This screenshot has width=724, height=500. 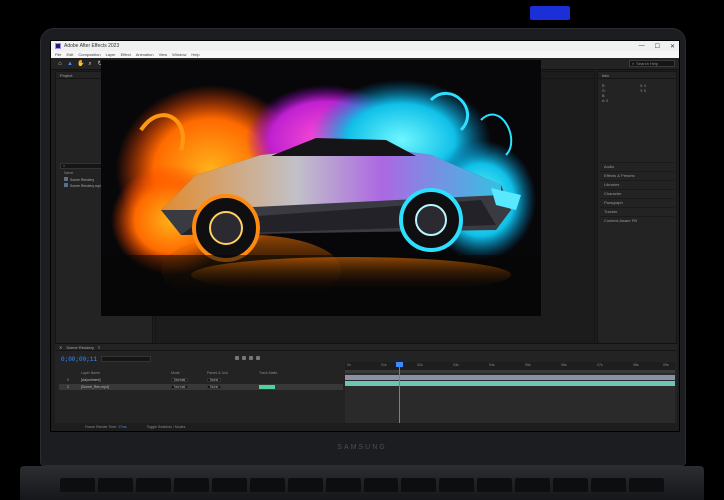 I want to click on timeline-switches, so click(x=247, y=358).